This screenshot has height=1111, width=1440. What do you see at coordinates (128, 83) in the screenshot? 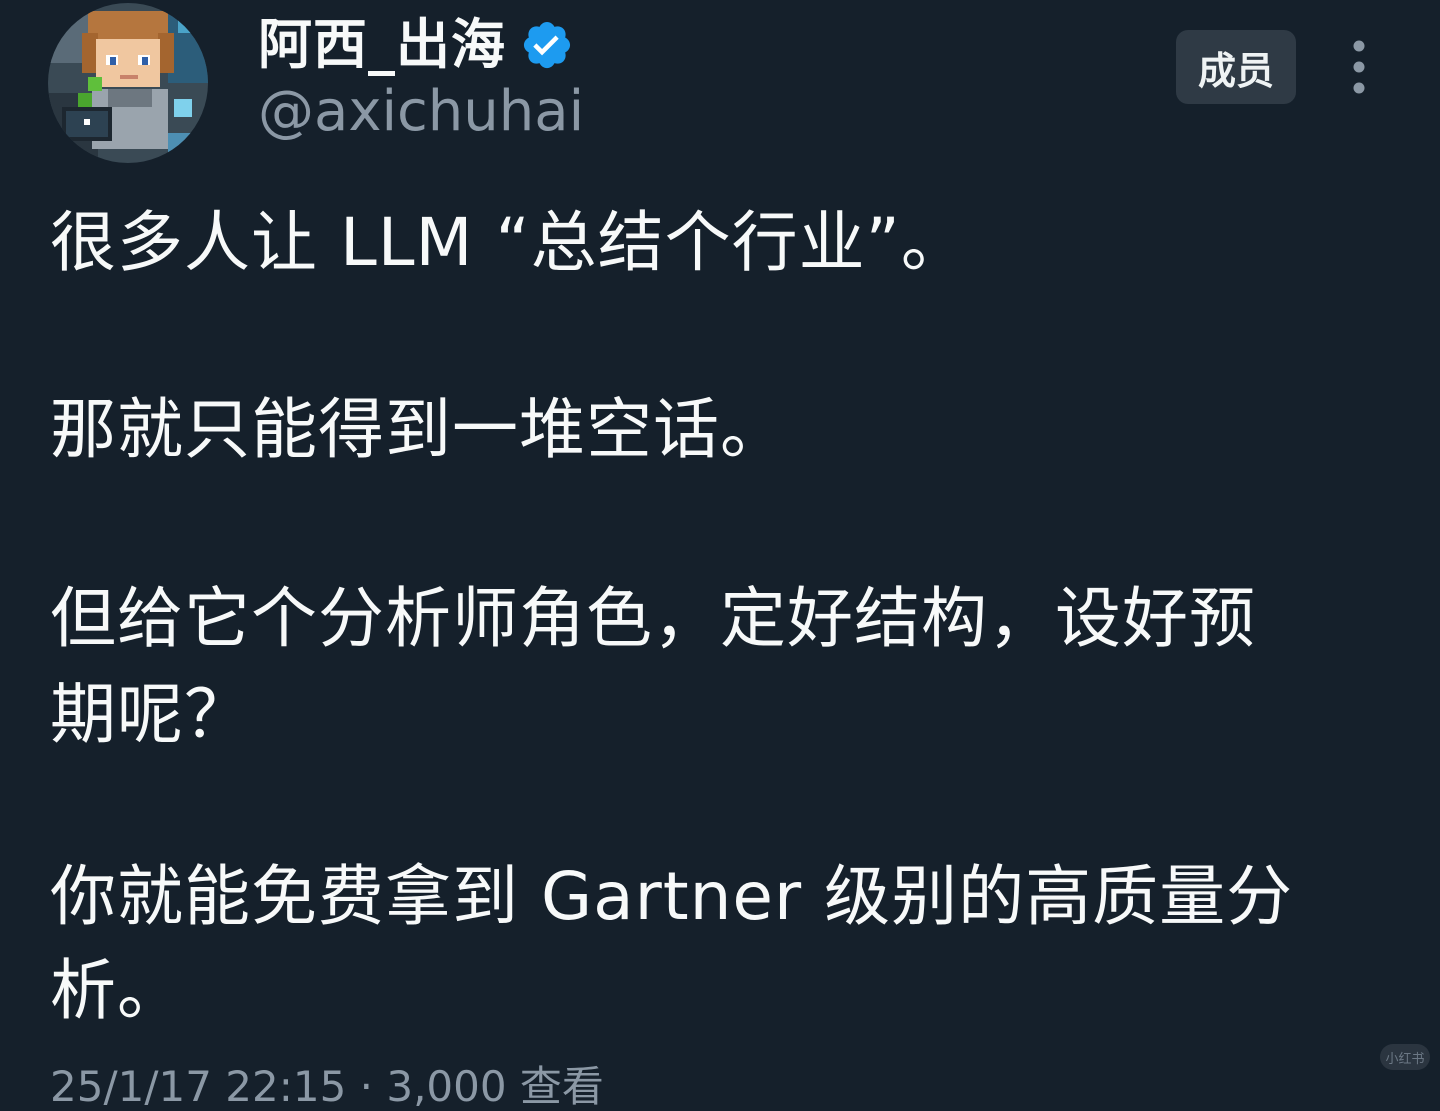
I see `avatar` at bounding box center [128, 83].